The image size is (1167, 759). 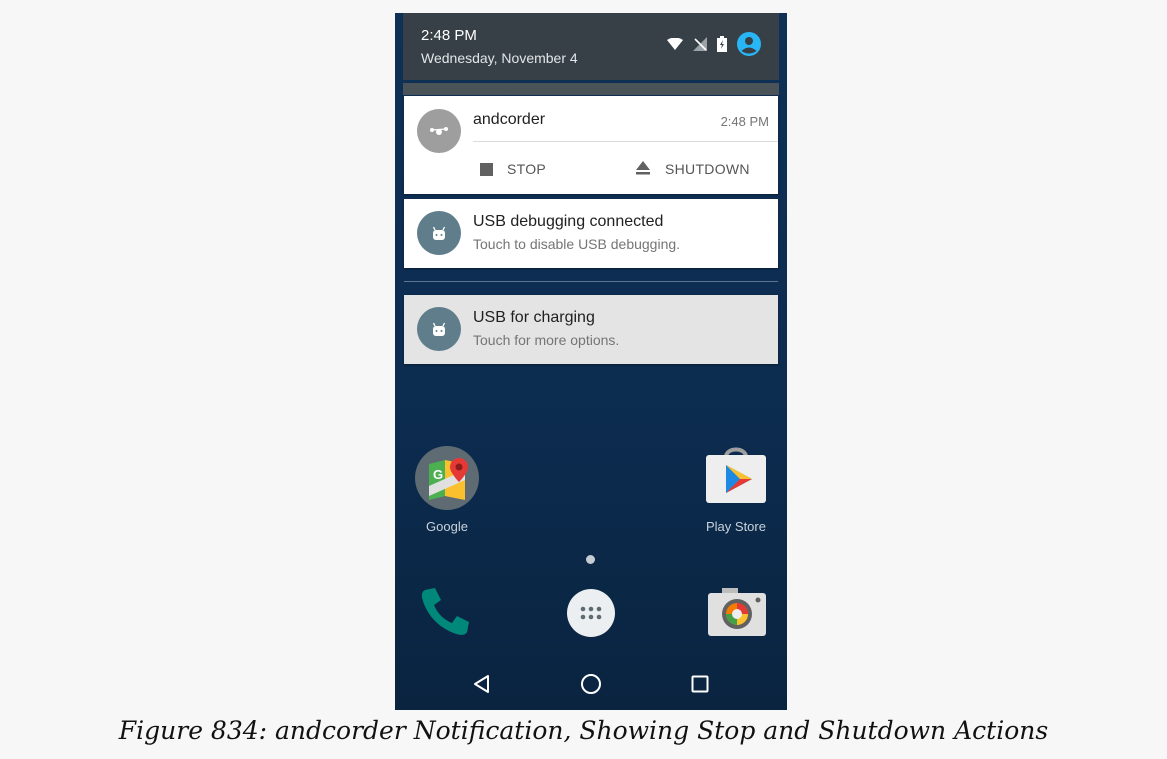 What do you see at coordinates (736, 477) in the screenshot?
I see `play-store-icon` at bounding box center [736, 477].